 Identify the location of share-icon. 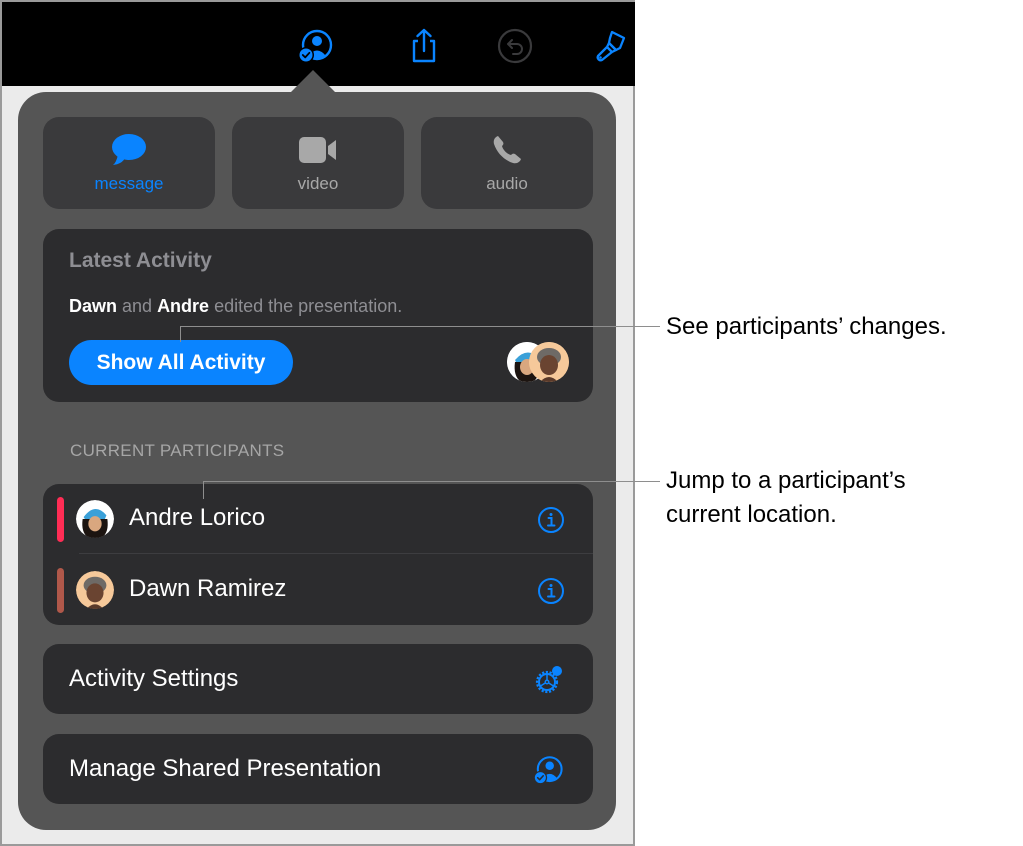
(424, 46).